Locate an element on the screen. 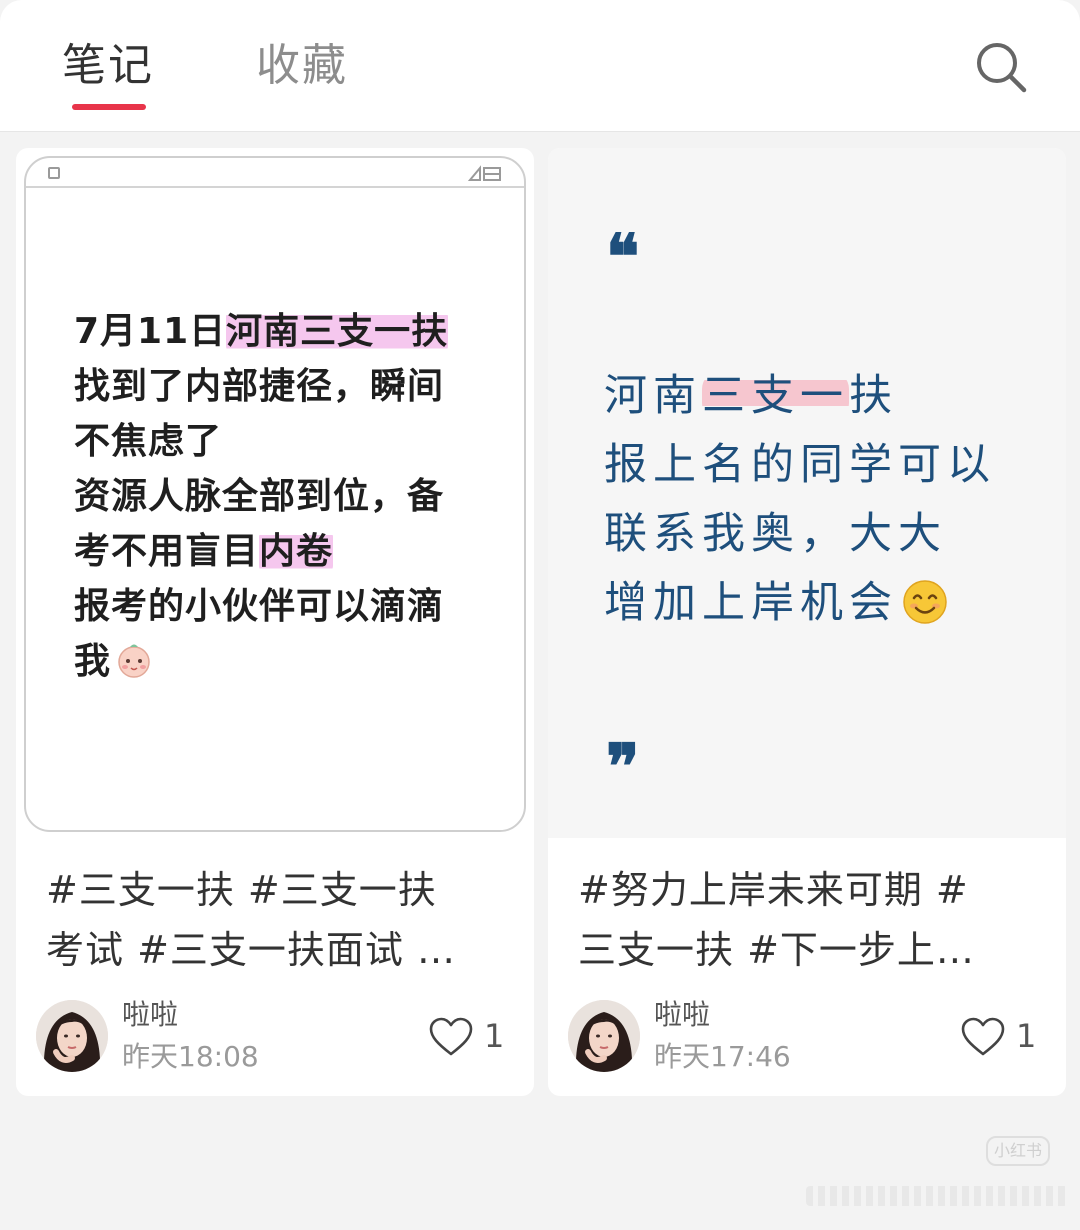  watermark-stripe is located at coordinates (937, 1196).